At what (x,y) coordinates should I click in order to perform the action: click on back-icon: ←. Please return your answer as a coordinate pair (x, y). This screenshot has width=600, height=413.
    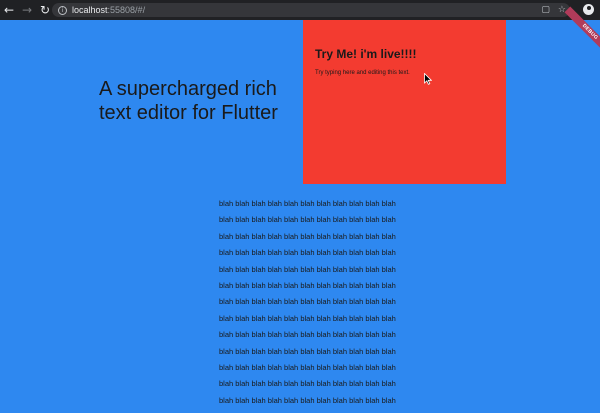
    Looking at the image, I should click on (9, 10).